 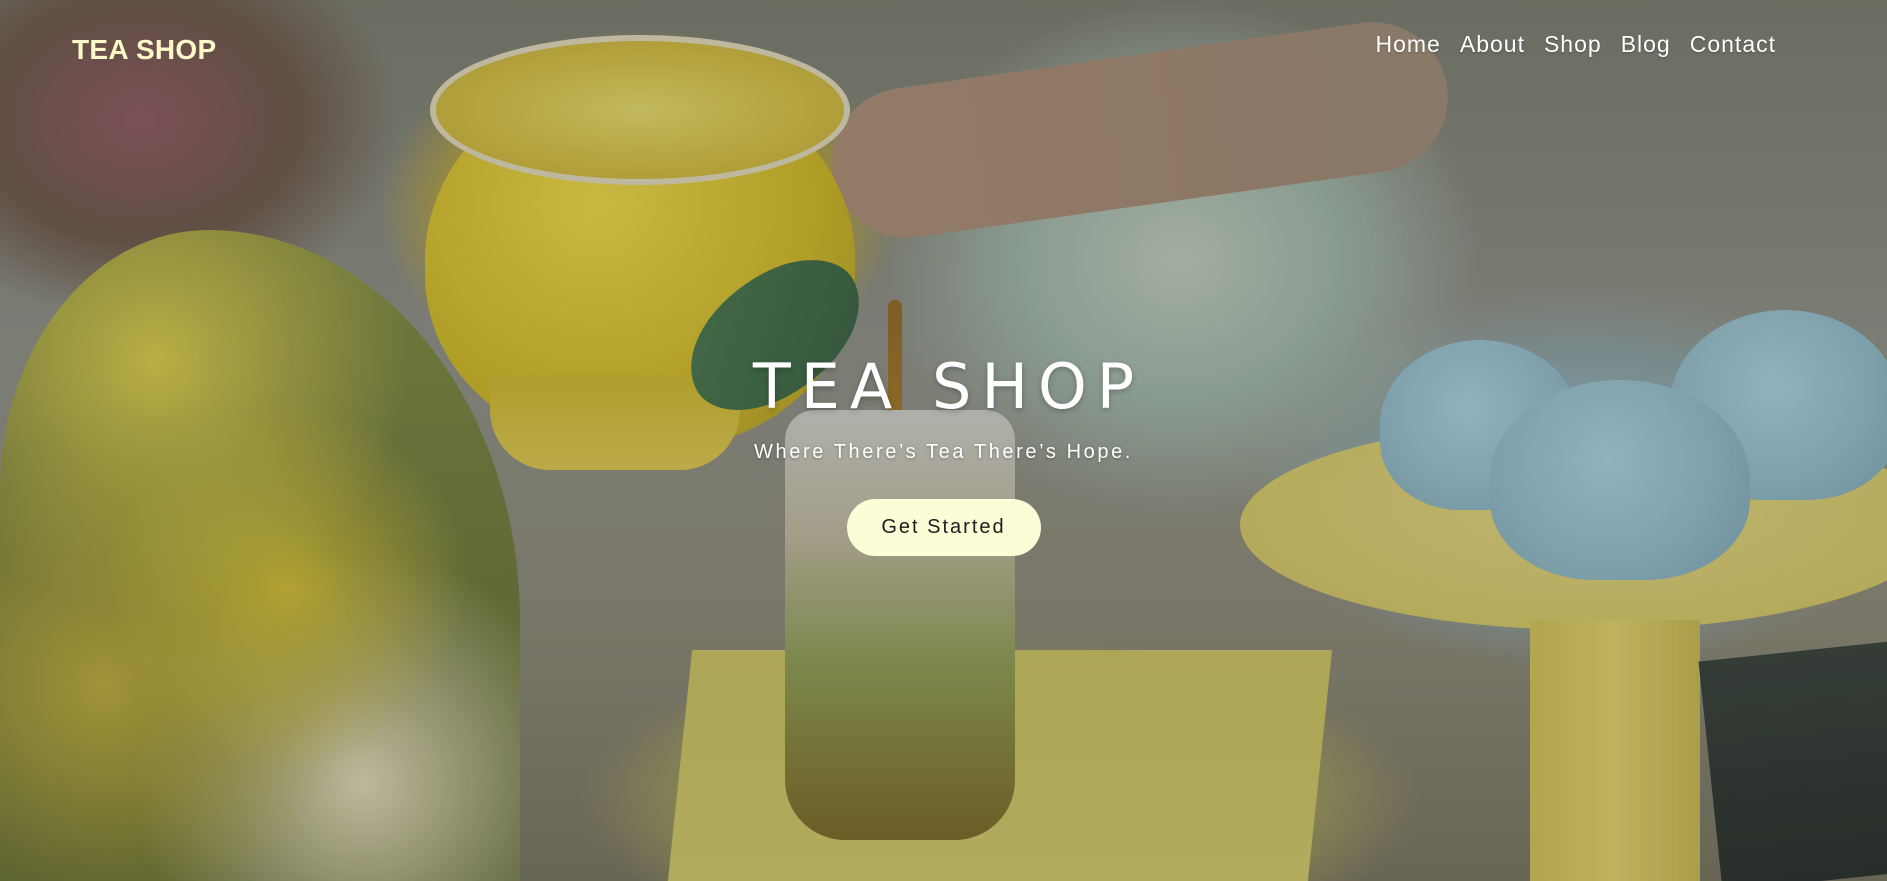 I want to click on hero-tagline: Where There’s Tea There’s Hope., so click(x=943, y=452).